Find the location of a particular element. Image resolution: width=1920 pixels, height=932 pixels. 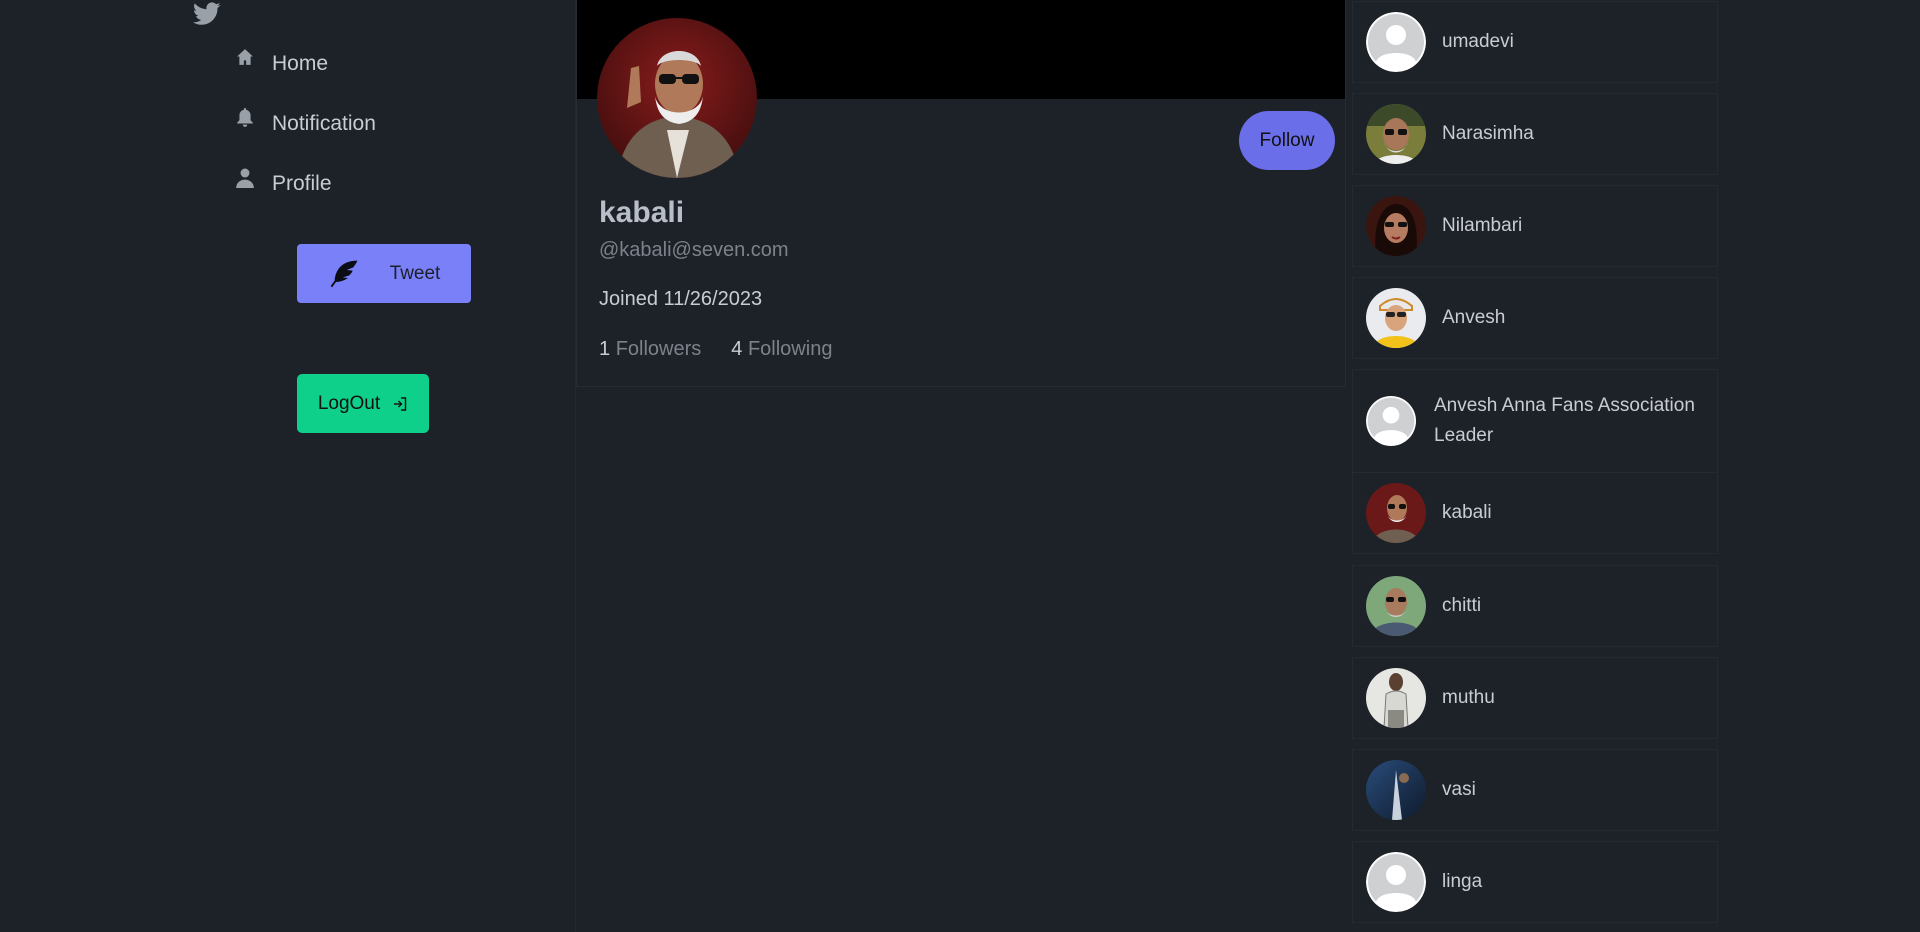

user-name: muthu is located at coordinates (1468, 697).